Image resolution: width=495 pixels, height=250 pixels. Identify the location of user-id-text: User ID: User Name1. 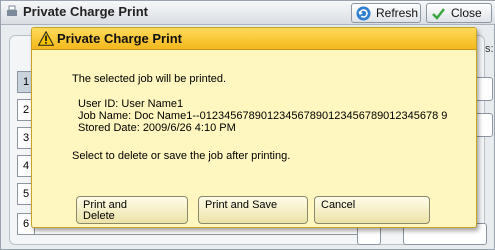
(131, 104).